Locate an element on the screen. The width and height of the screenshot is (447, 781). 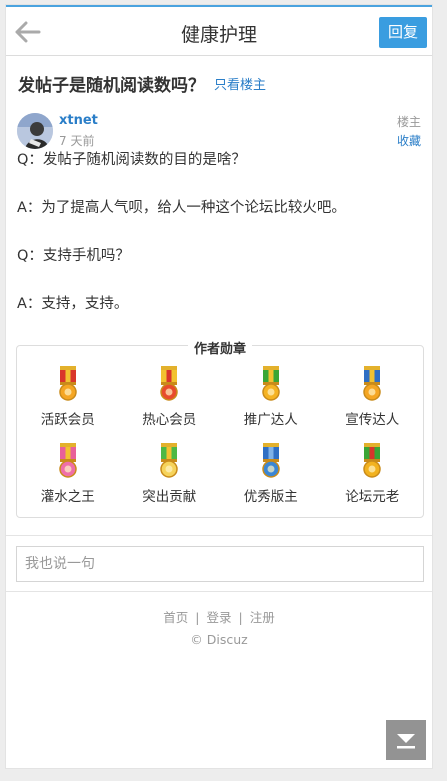
arrow-down-icon is located at coordinates (406, 741).